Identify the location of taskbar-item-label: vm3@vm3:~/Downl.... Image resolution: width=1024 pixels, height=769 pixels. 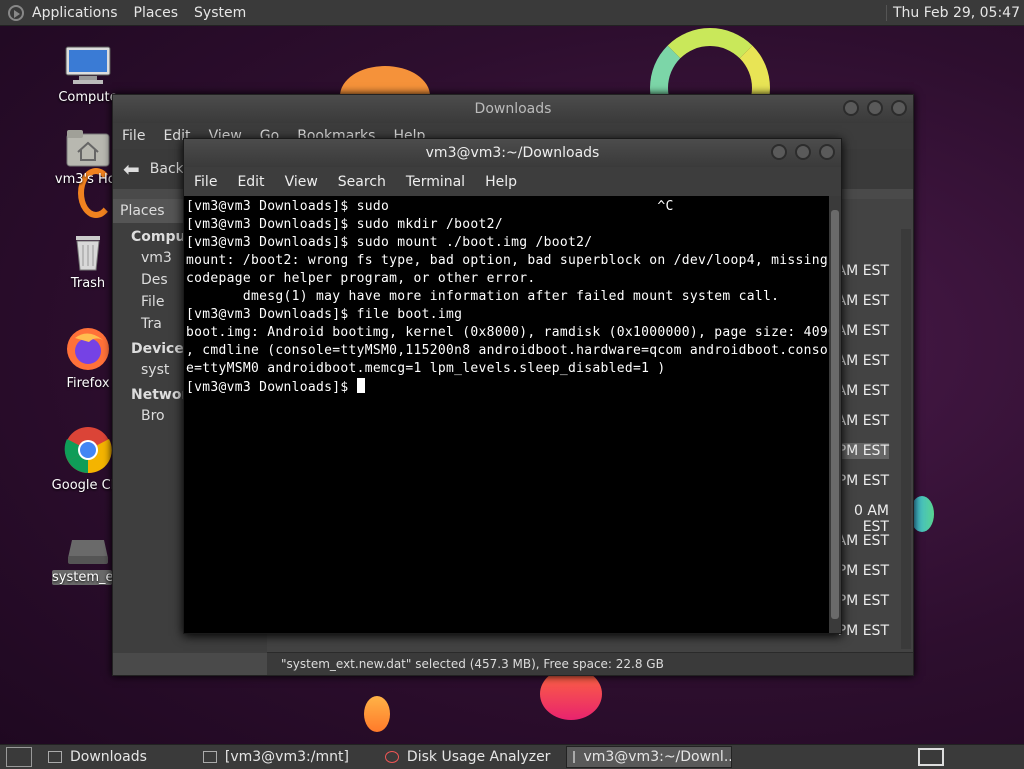
(658, 757).